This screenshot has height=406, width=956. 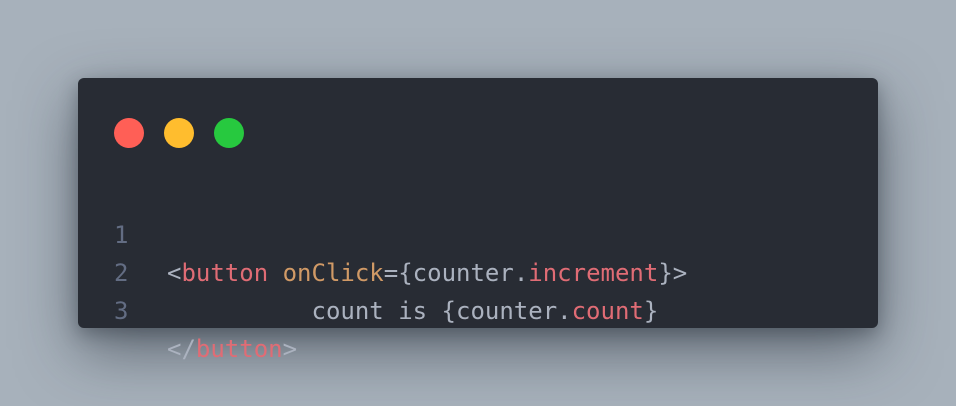 I want to click on close-brace: }, so click(x=651, y=311).